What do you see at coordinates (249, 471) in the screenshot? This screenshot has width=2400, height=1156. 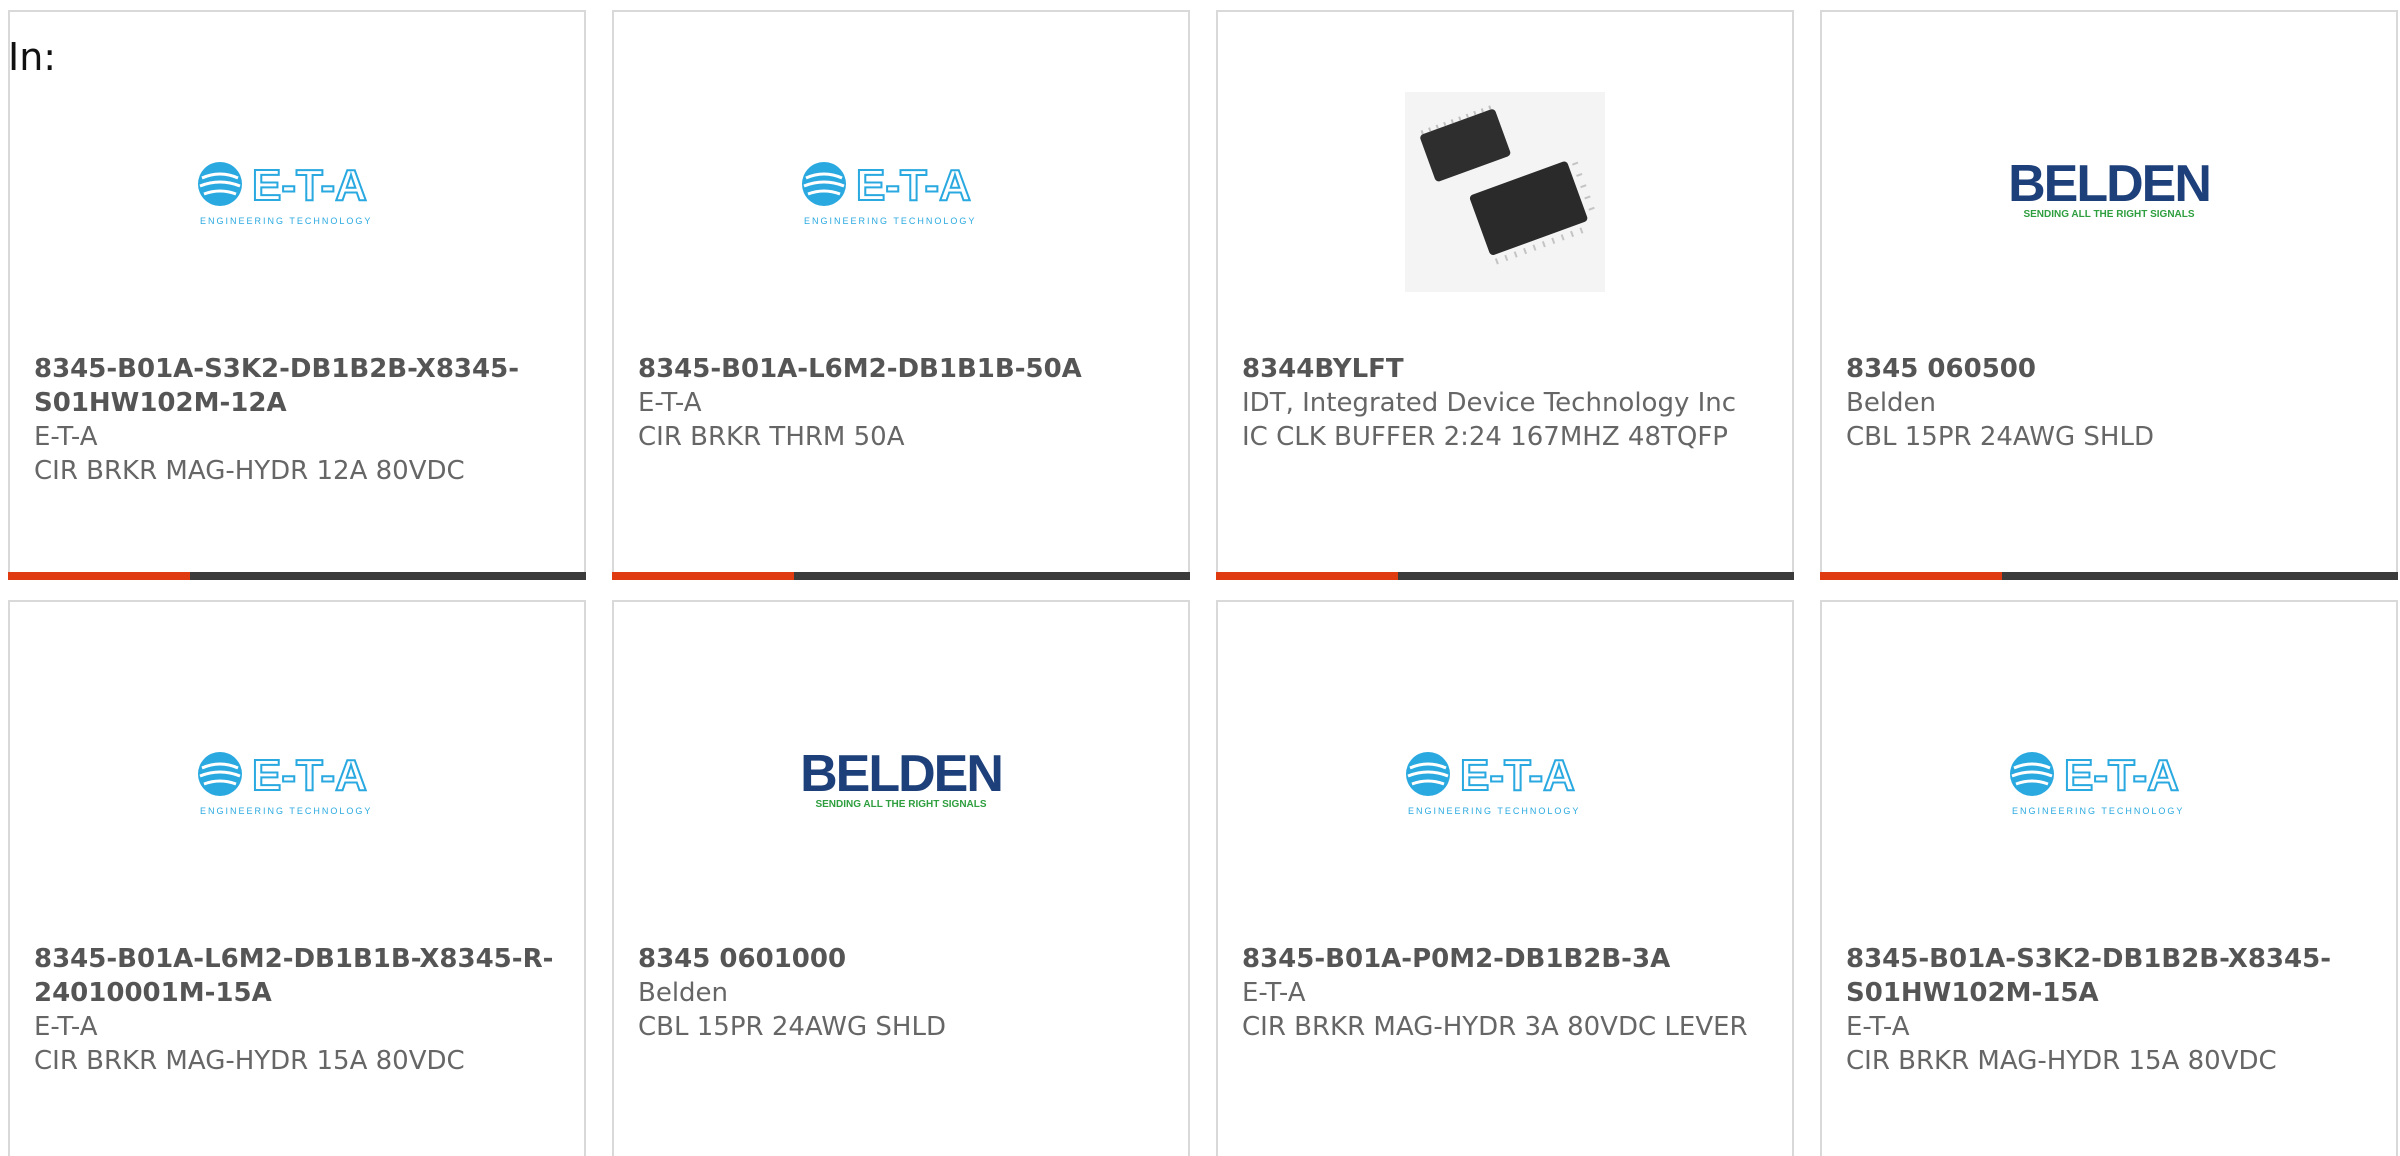 I see `description: CIR BRKR MAG-HYDR 12A 80VDC` at bounding box center [249, 471].